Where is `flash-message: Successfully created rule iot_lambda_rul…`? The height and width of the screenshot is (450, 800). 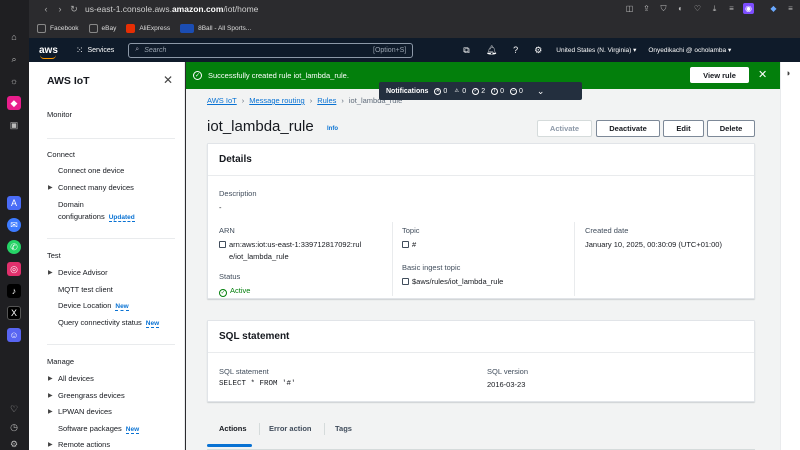 flash-message: Successfully created rule iot_lambda_rul… is located at coordinates (278, 75).